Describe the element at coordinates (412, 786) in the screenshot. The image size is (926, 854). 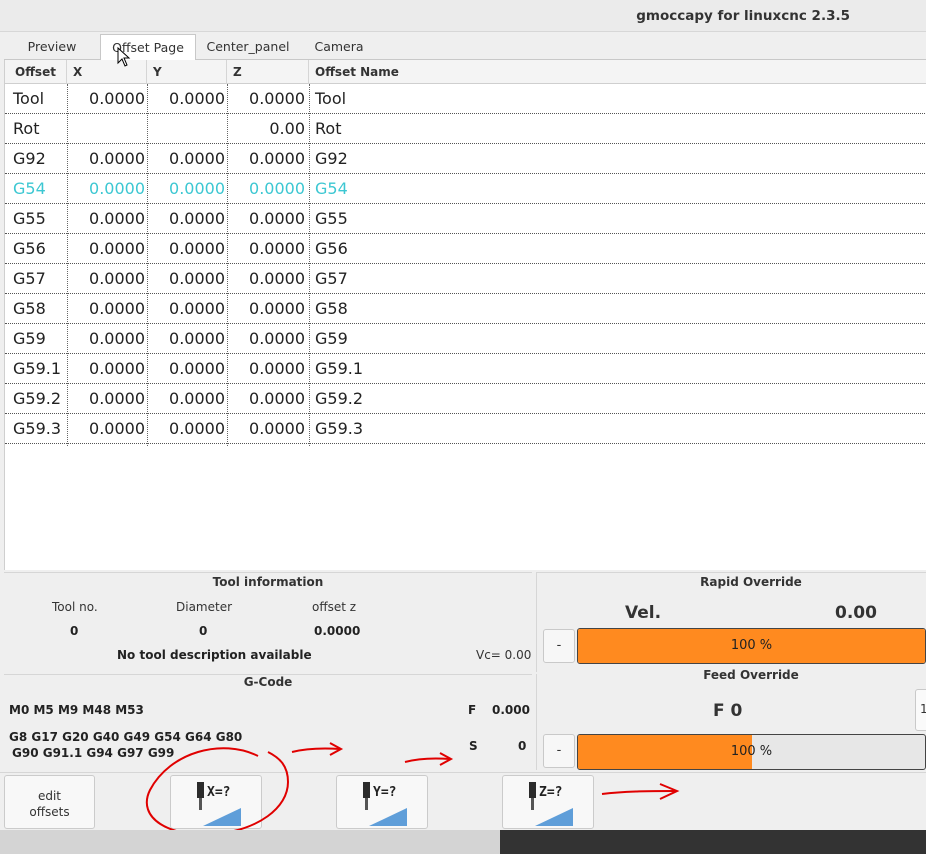
I see `red-annotation-overlay` at that location.